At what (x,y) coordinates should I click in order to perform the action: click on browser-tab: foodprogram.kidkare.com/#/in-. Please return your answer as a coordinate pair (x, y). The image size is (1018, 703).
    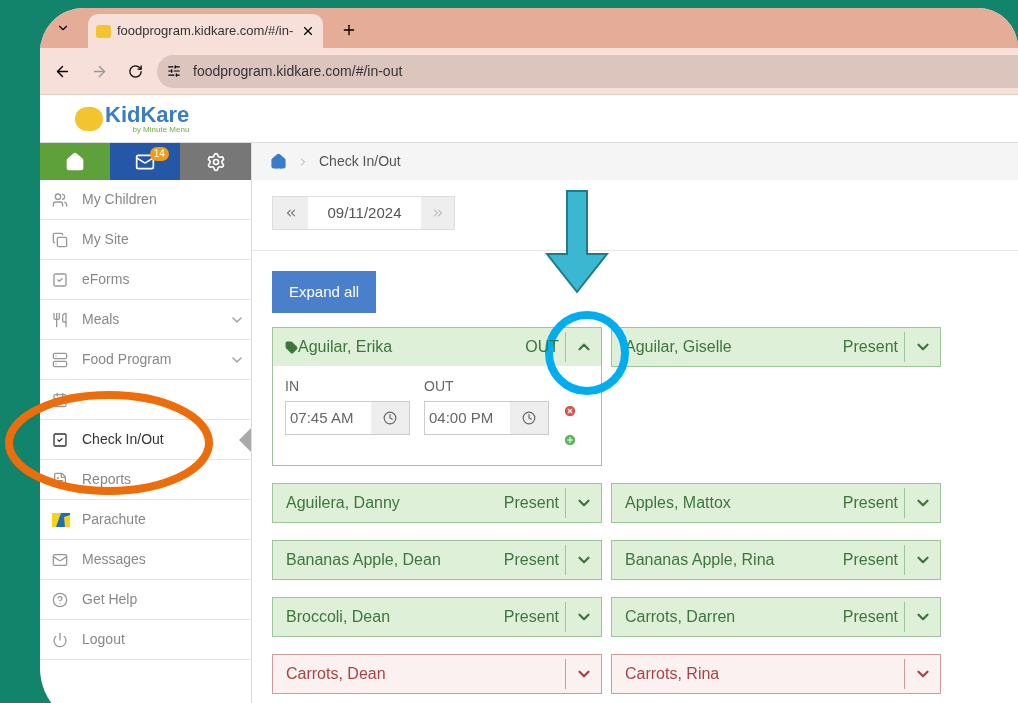
    Looking at the image, I should click on (205, 31).